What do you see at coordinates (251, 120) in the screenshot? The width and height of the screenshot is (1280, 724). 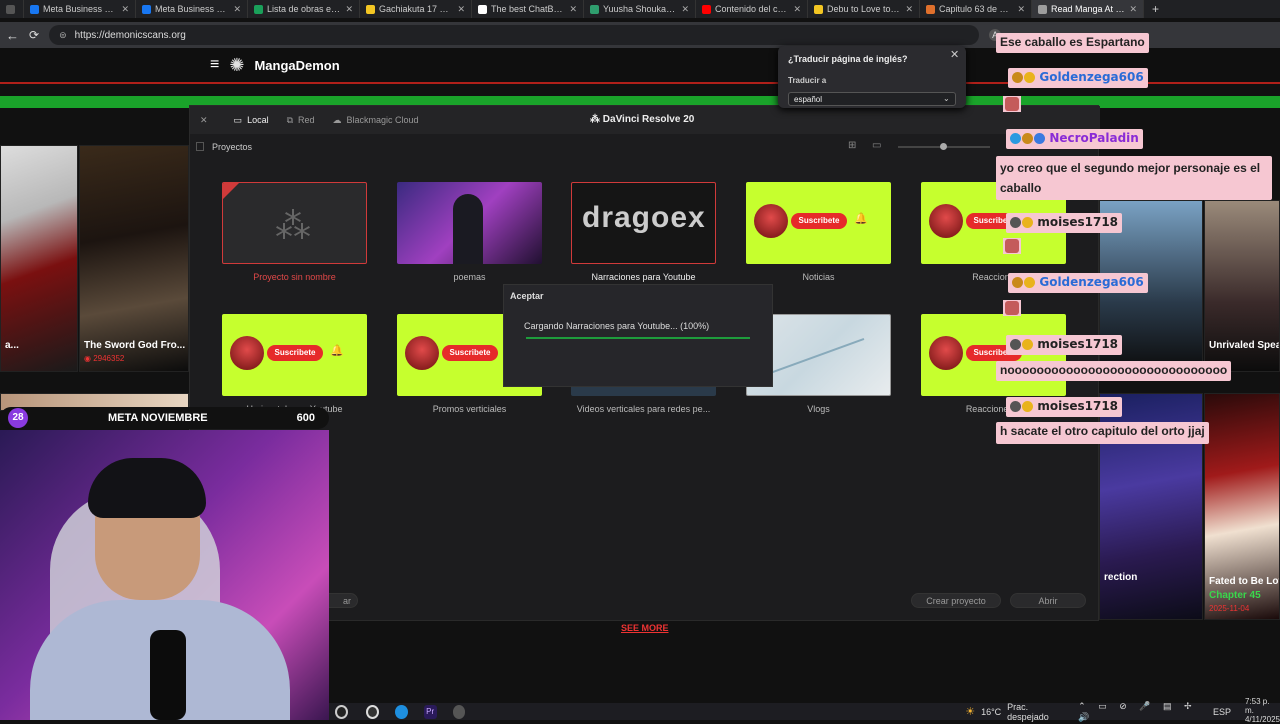 I see `tab-local: ▭ Local` at bounding box center [251, 120].